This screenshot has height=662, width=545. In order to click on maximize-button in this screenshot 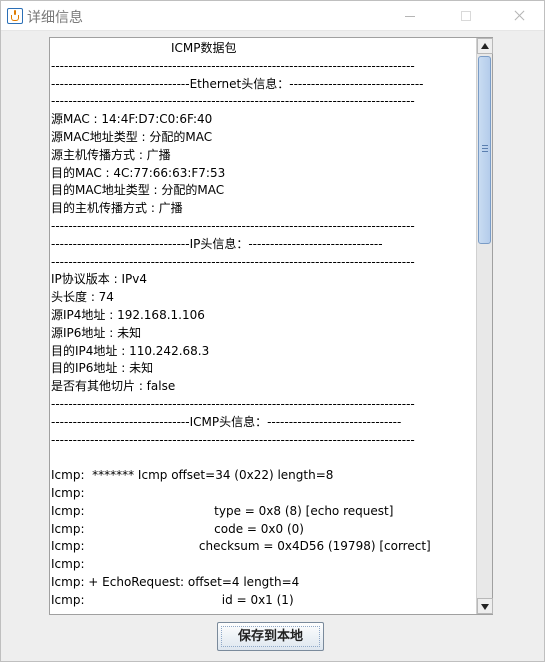, I will do `click(466, 16)`.